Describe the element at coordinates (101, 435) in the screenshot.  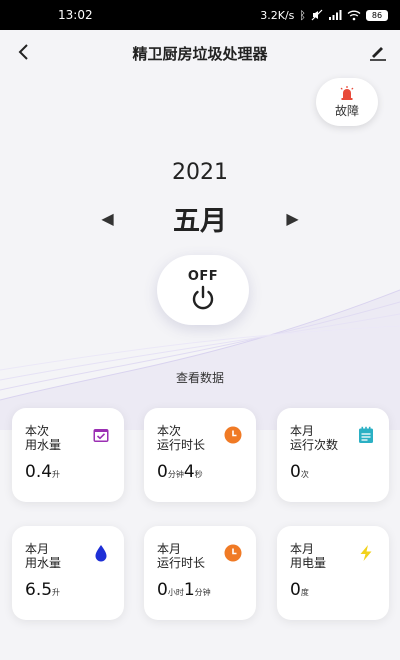
I see `calendar-check-icon` at that location.